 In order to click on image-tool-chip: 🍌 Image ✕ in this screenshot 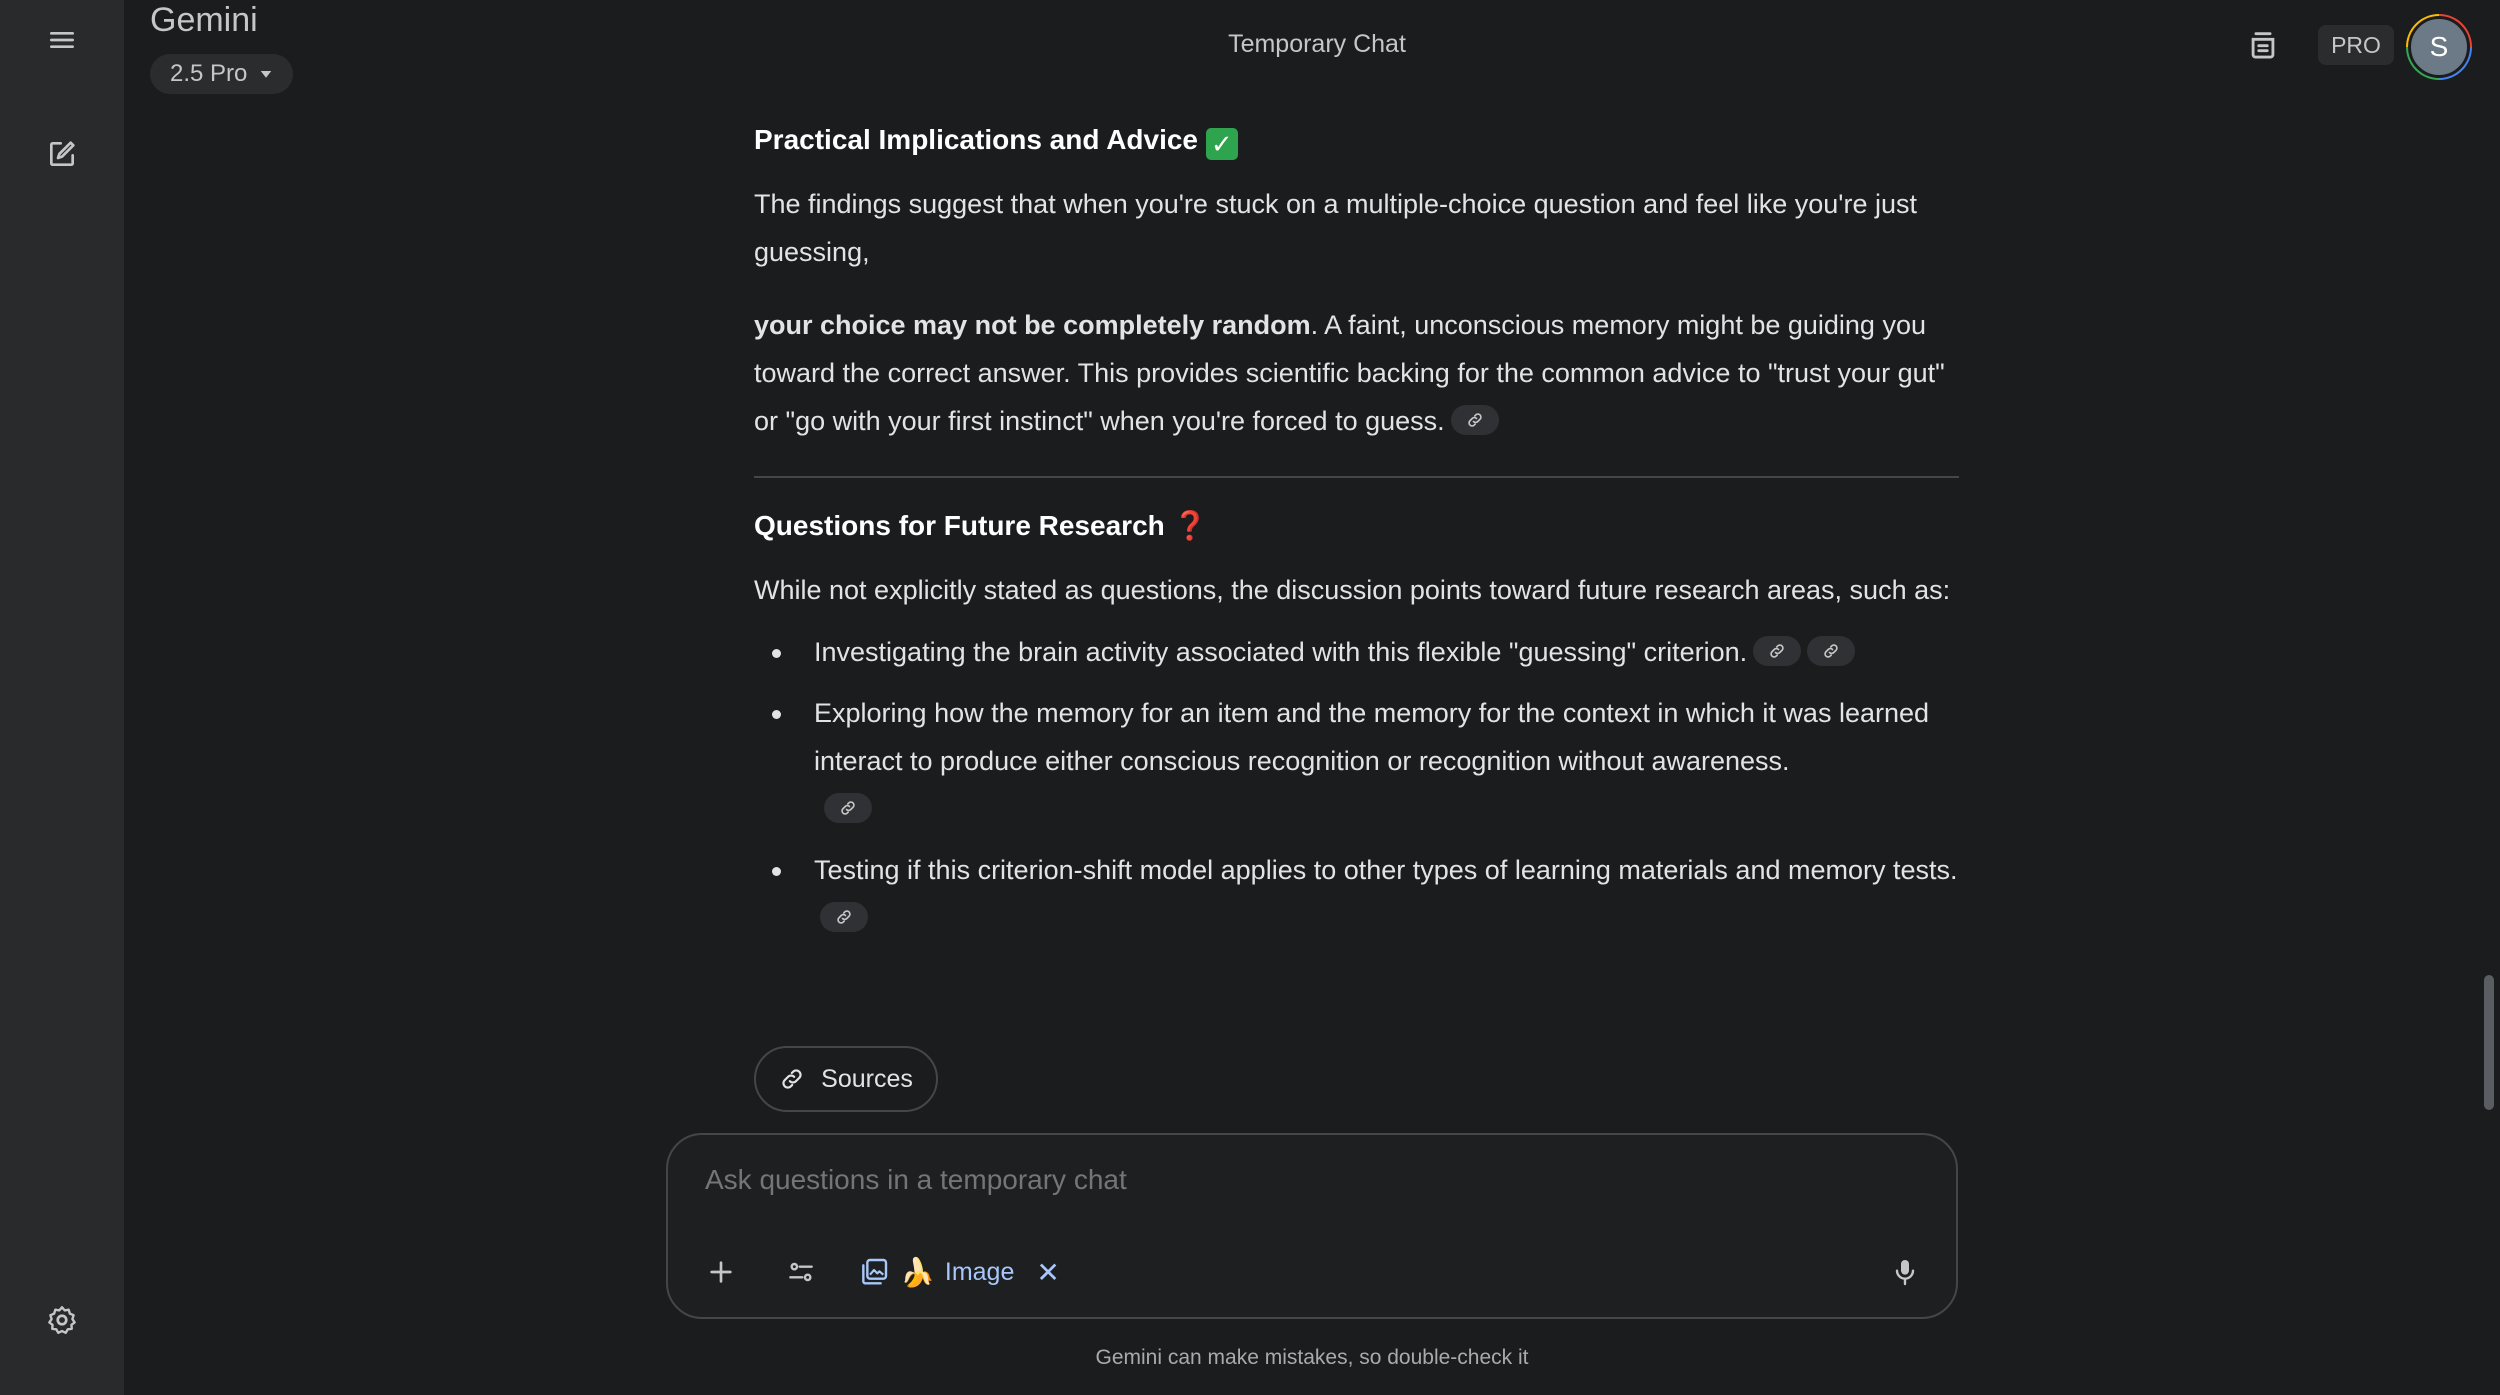, I will do `click(959, 1272)`.